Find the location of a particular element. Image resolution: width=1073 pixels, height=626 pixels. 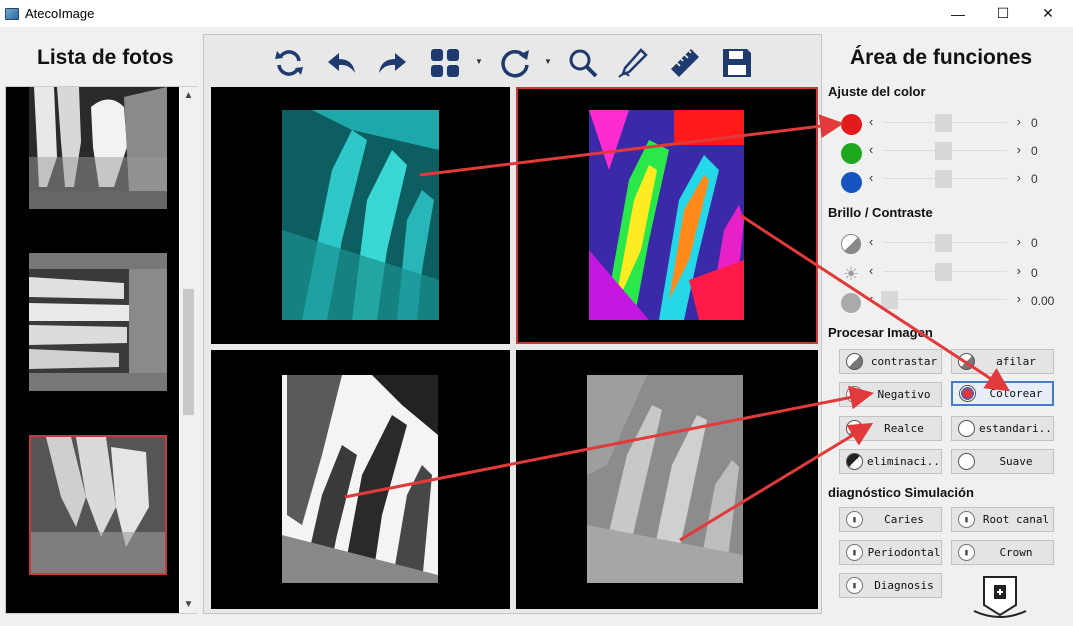

colorize-button: Colorear is located at coordinates (1002, 393).